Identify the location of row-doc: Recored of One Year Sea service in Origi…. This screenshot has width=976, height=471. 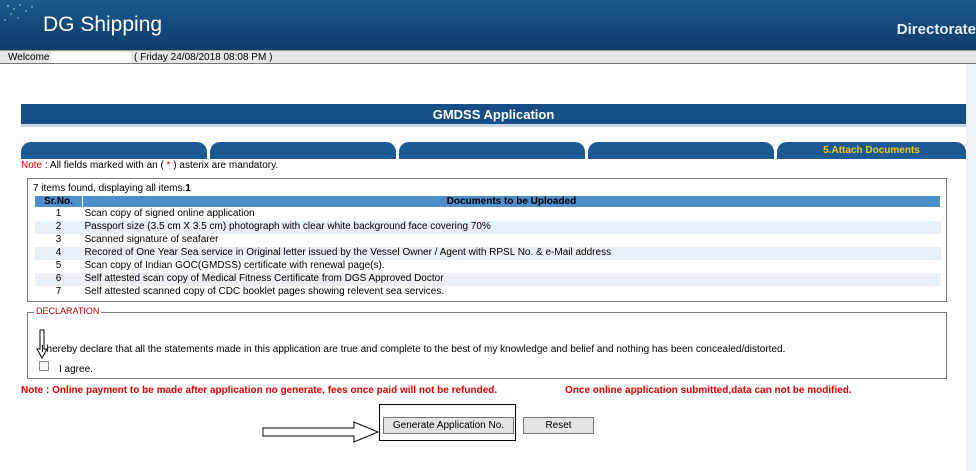
(511, 253).